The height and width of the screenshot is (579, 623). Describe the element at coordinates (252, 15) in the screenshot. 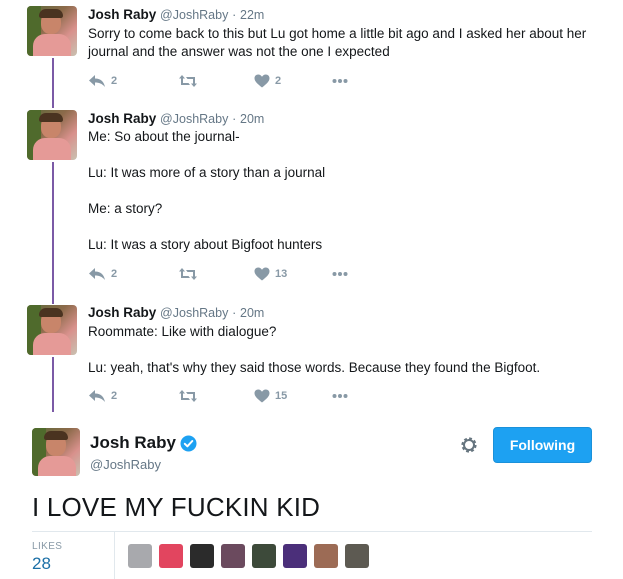

I see `timestamp: 22m` at that location.